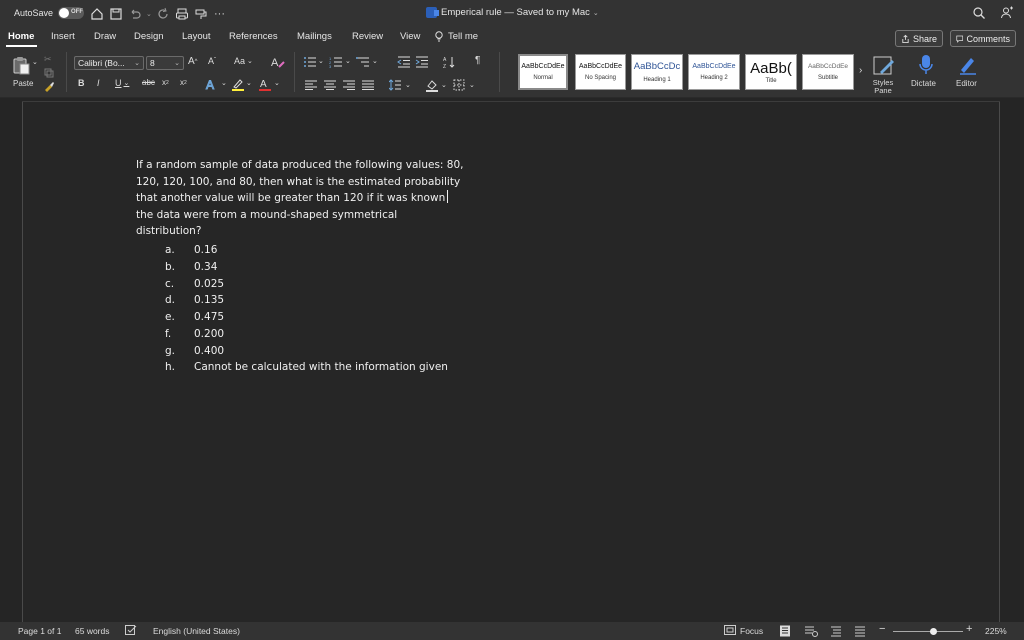 This screenshot has height=640, width=1024. Describe the element at coordinates (600, 72) in the screenshot. I see `style-no-spacing: AaBbCcDdEe No Spacing` at that location.